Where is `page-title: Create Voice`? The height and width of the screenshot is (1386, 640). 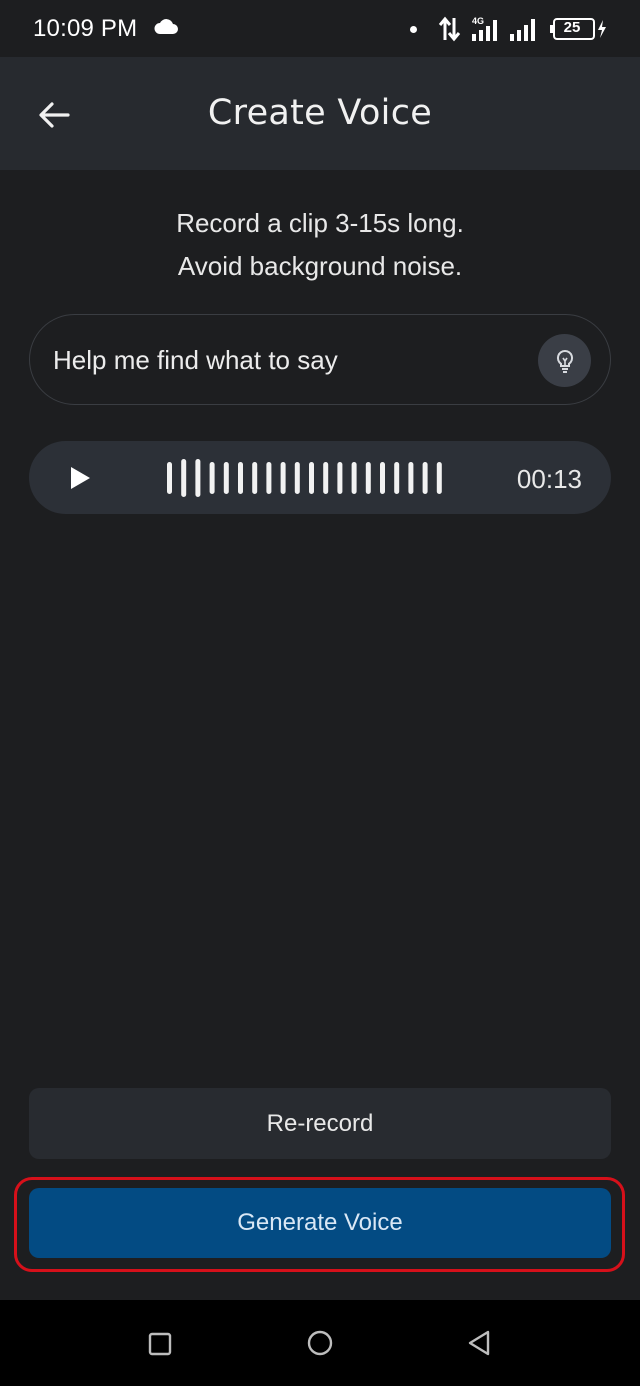
page-title: Create Voice is located at coordinates (320, 113).